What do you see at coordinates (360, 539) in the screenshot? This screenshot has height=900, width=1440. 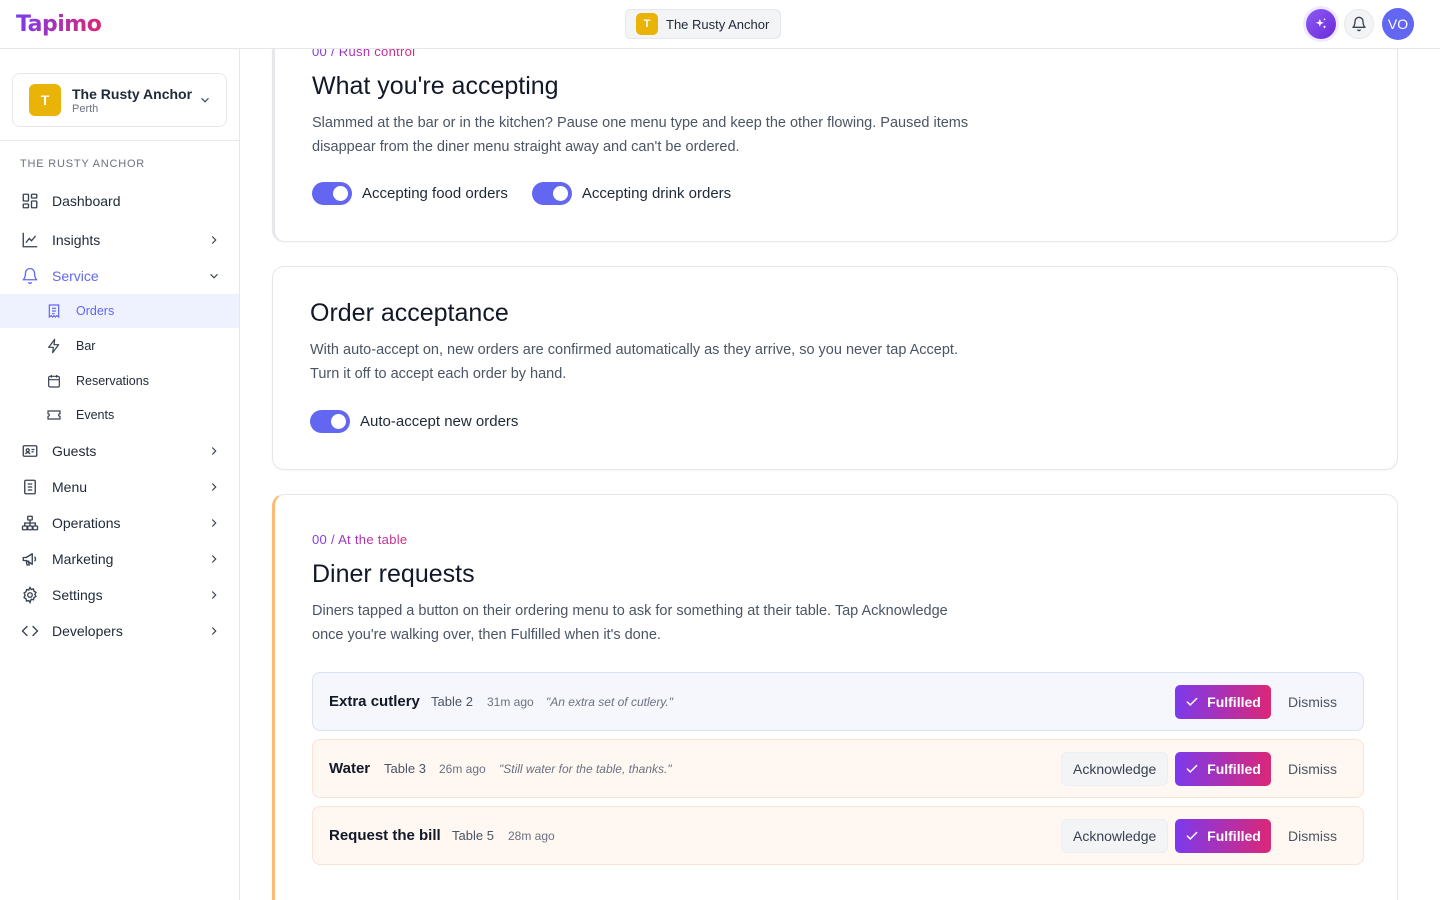 I see `requests-eyebrow: 00 / At the table` at bounding box center [360, 539].